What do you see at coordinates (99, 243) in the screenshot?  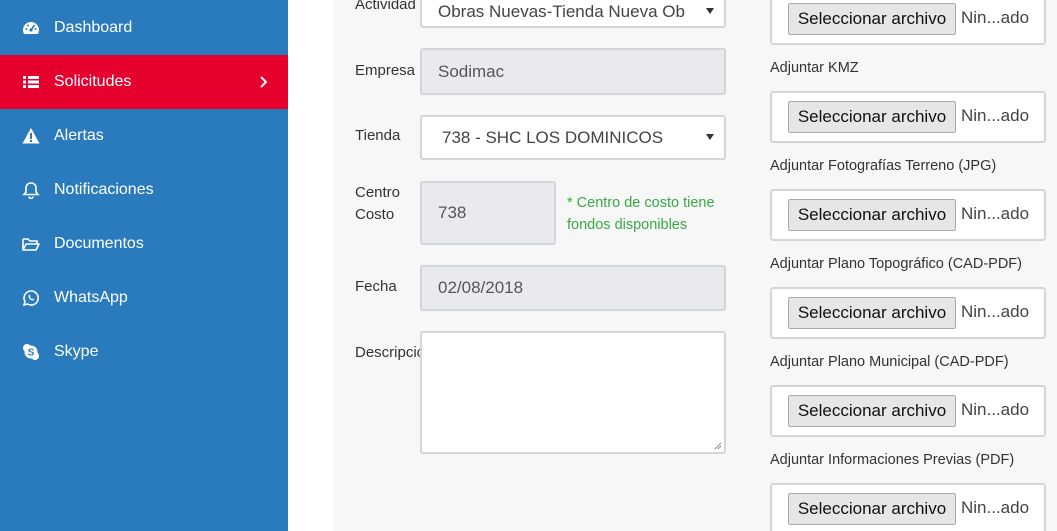 I see `sidebar-item-label: Documentos` at bounding box center [99, 243].